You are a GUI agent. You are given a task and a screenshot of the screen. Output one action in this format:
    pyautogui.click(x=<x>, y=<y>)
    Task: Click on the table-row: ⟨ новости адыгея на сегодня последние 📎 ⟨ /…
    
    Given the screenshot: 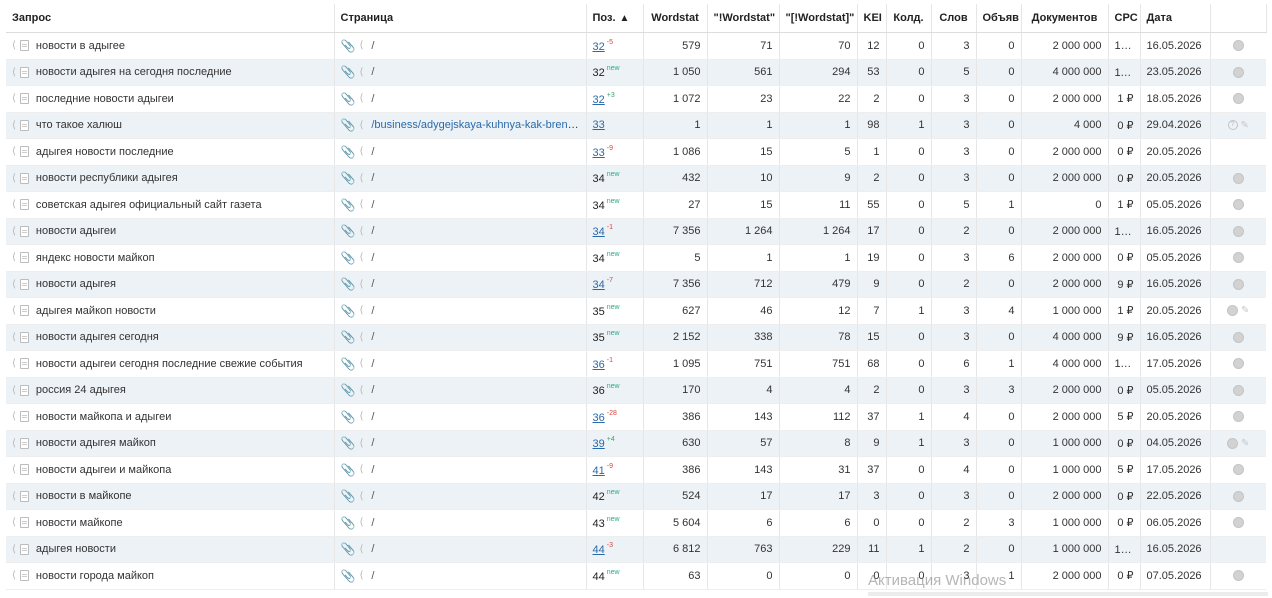 What is the action you would take?
    pyautogui.click(x=636, y=72)
    